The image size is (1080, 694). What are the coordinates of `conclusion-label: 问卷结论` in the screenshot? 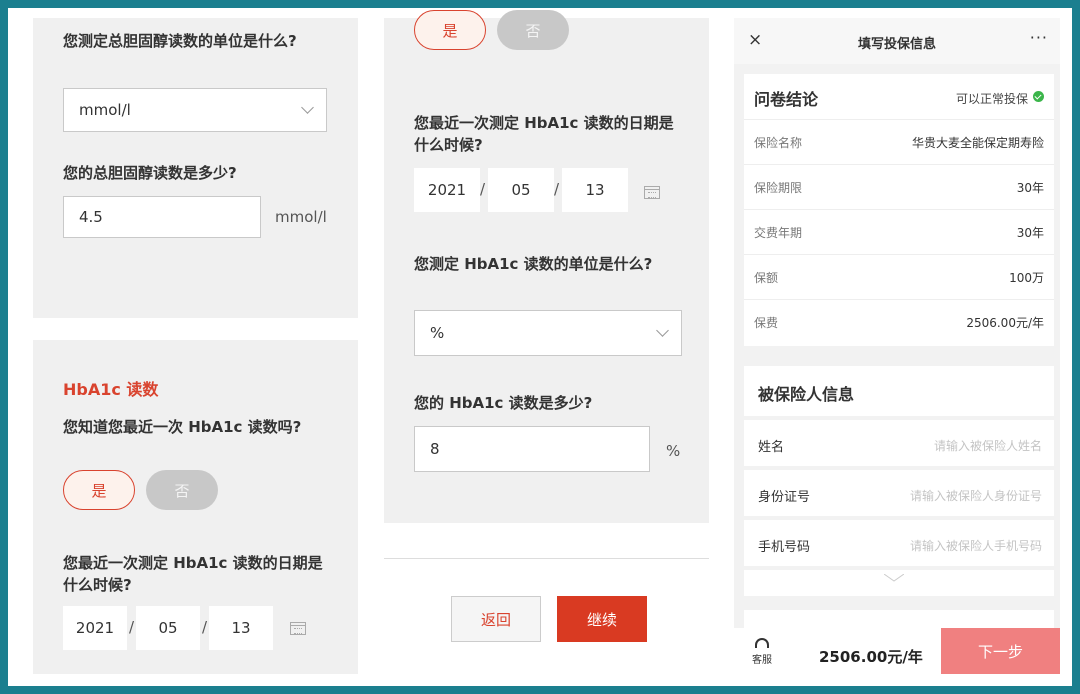 It's located at (786, 99).